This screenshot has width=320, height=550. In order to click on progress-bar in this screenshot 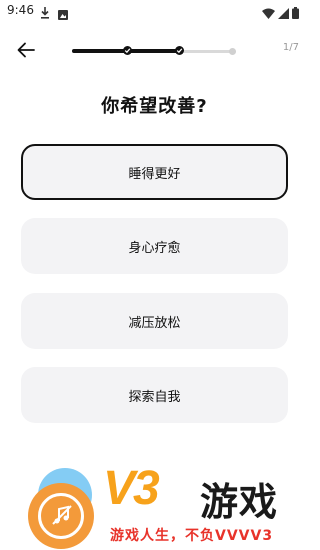, I will do `click(154, 50)`.